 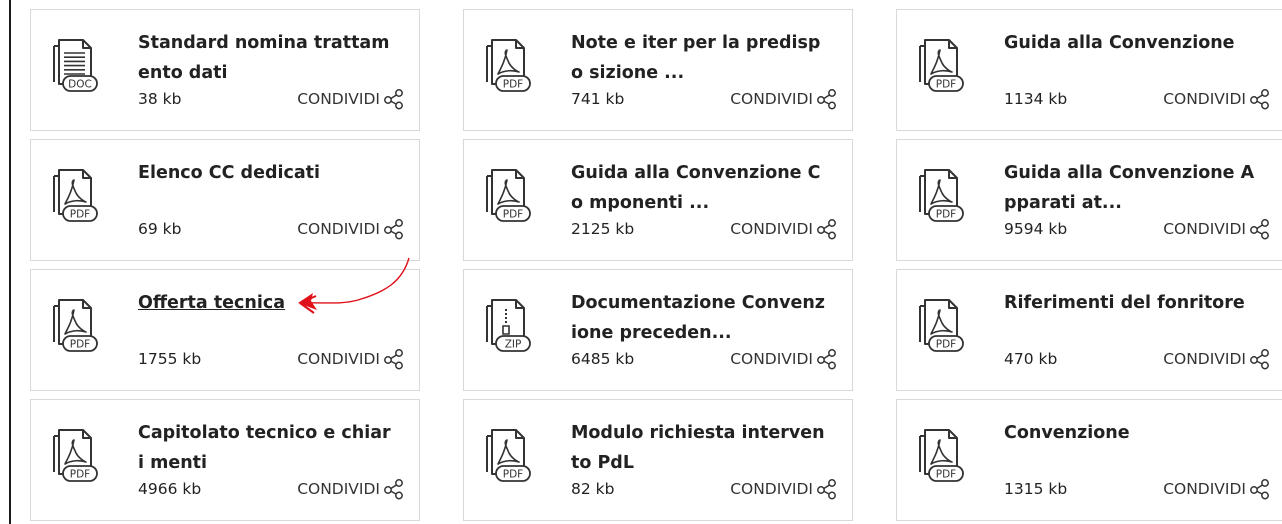 What do you see at coordinates (700, 448) in the screenshot?
I see `file-title-link: Modulo richiesta interven to PdL` at bounding box center [700, 448].